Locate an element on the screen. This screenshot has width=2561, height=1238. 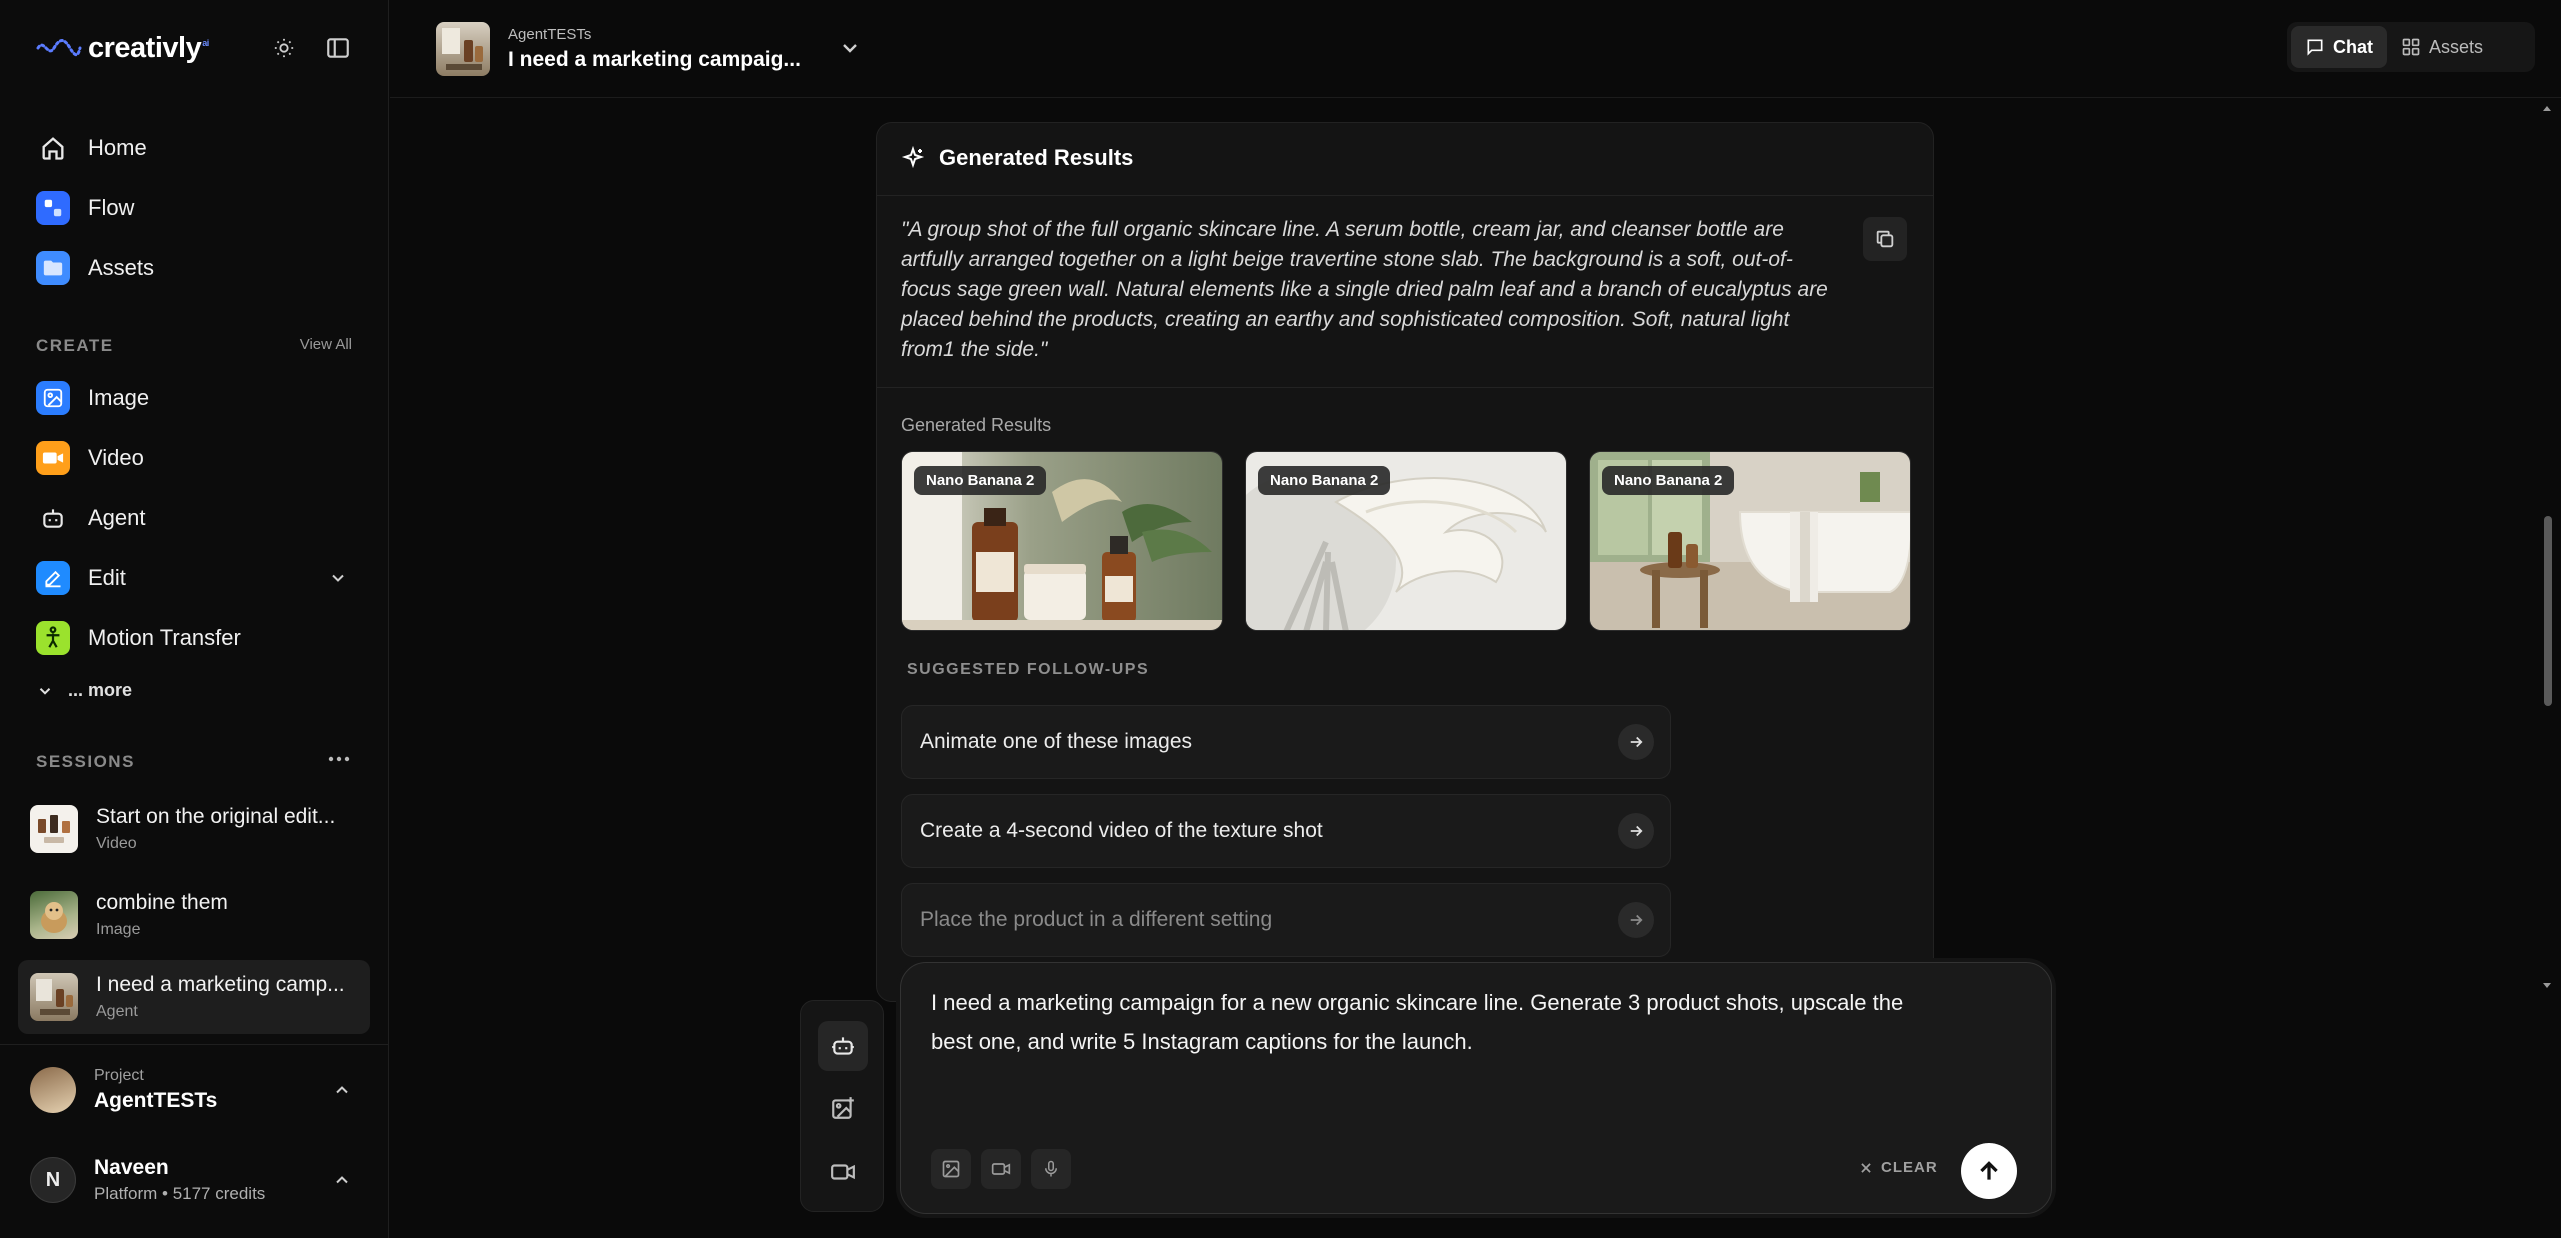
session-item: combine them Image is located at coordinates (194, 915).